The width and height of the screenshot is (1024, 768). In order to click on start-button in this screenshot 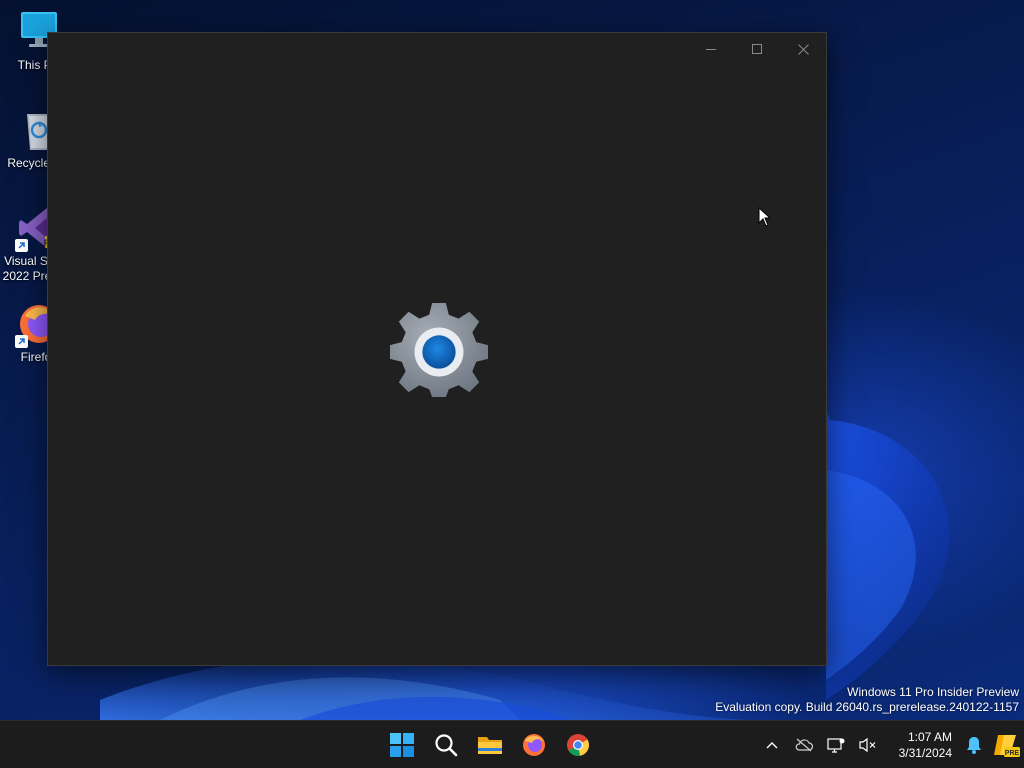, I will do `click(402, 745)`.